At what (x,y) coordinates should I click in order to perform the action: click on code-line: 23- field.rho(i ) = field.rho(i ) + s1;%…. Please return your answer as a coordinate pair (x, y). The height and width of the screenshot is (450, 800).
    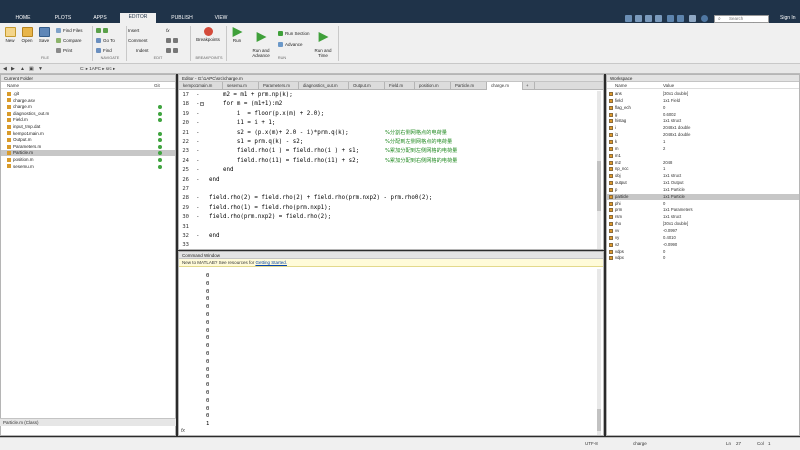
    Looking at the image, I should click on (391, 151).